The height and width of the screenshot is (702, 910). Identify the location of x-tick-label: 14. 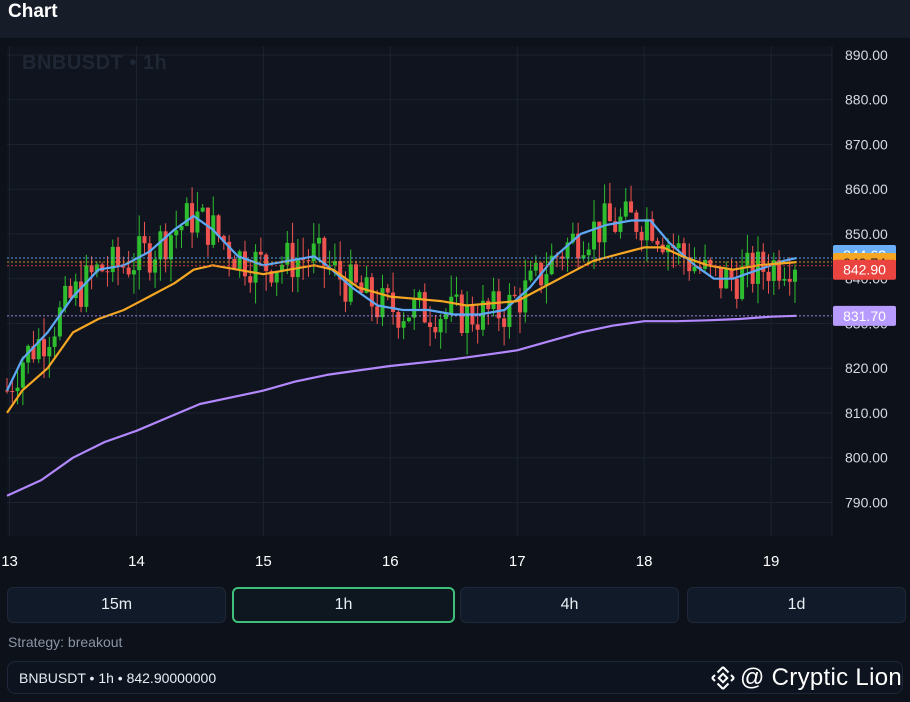
(136, 561).